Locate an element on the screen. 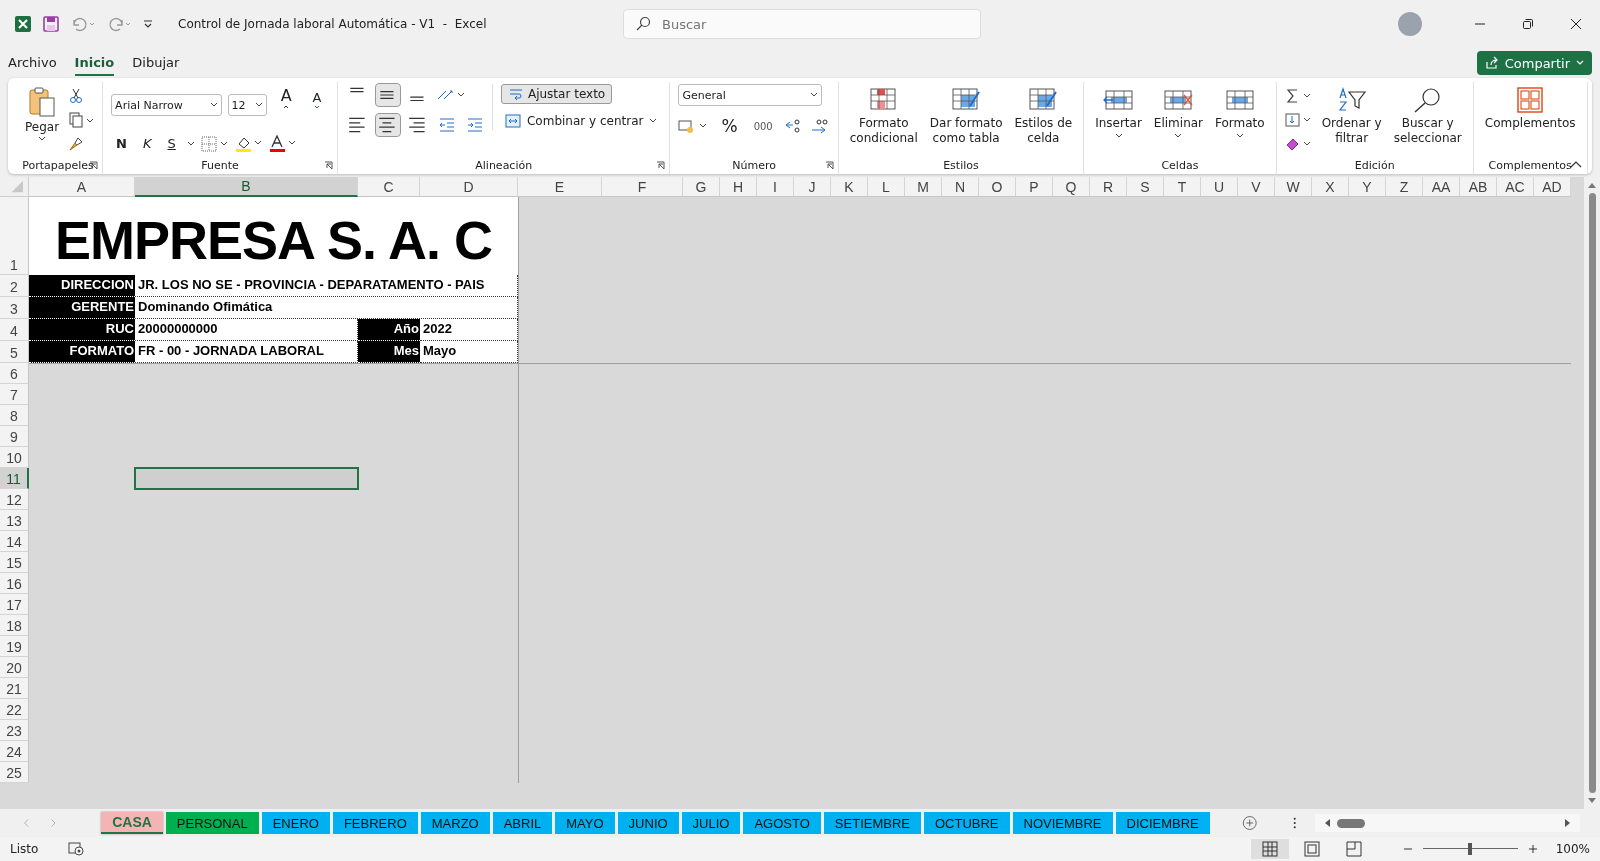 This screenshot has width=1600, height=861. row-header: 12 is located at coordinates (14, 499).